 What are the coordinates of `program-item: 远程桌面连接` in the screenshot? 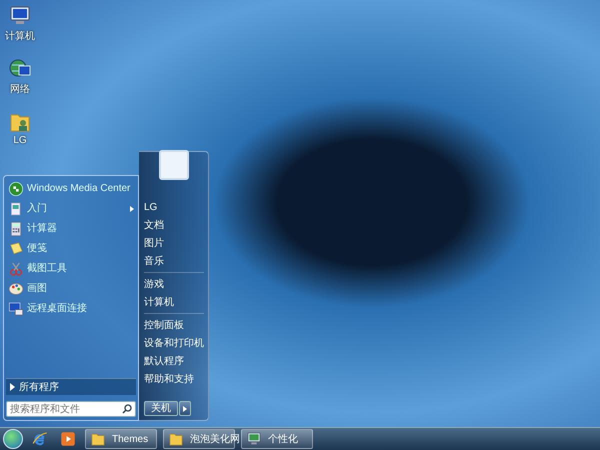 It's located at (71, 309).